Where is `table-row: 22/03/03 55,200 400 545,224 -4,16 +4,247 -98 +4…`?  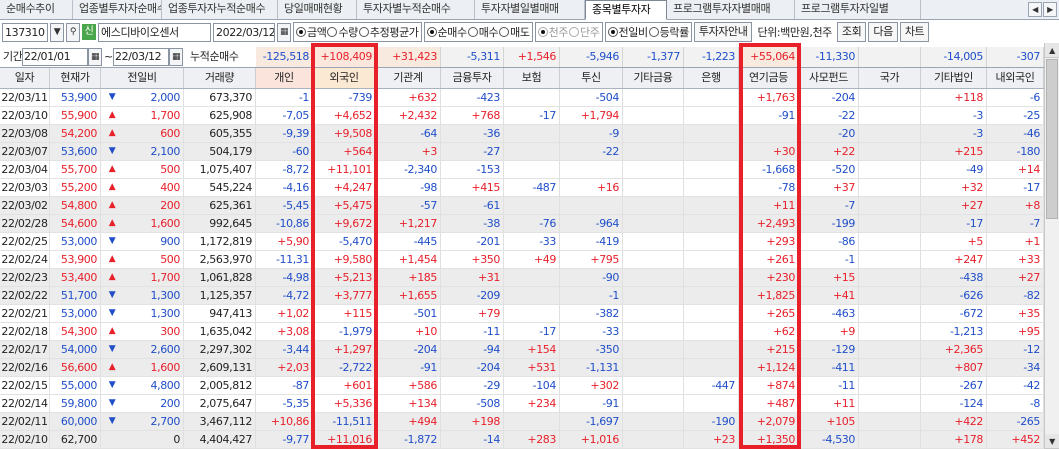 table-row: 22/03/03 55,200 400 545,224 -4,16 +4,247 -98 +4… is located at coordinates (523, 188).